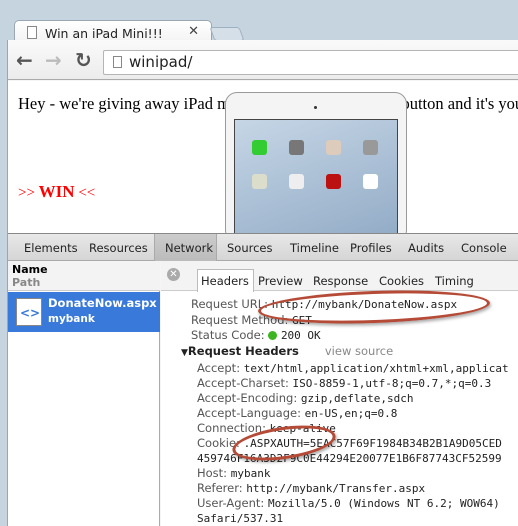 The width and height of the screenshot is (518, 526). Describe the element at coordinates (225, 281) in the screenshot. I see `subtab-headers: Headers` at that location.